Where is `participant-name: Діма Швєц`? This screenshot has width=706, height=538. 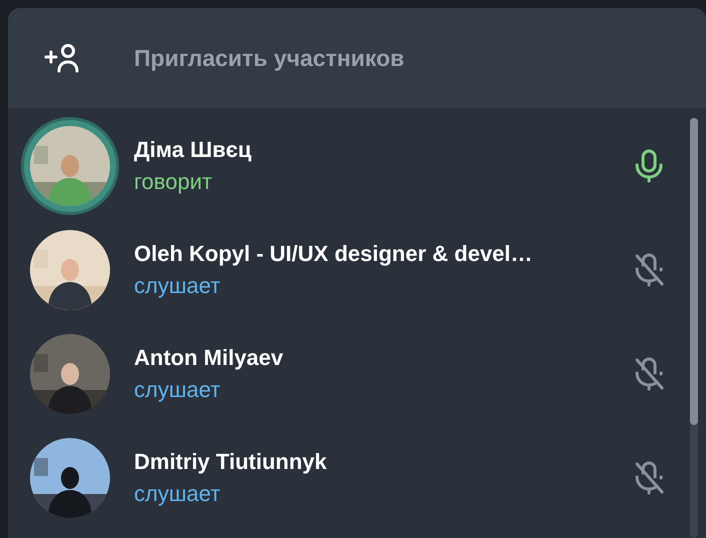
participant-name: Діма Швєц is located at coordinates (193, 150).